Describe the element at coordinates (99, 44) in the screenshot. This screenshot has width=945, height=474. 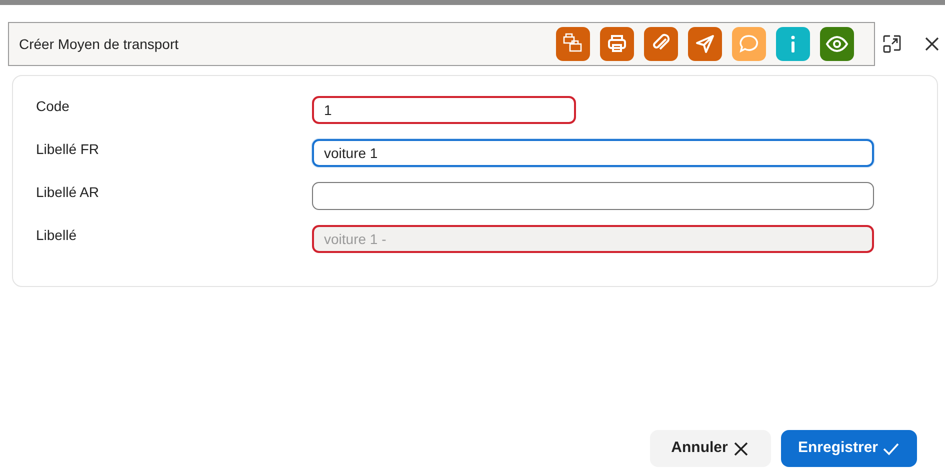
I see `dialog-title: Créer Moyen de transport` at that location.